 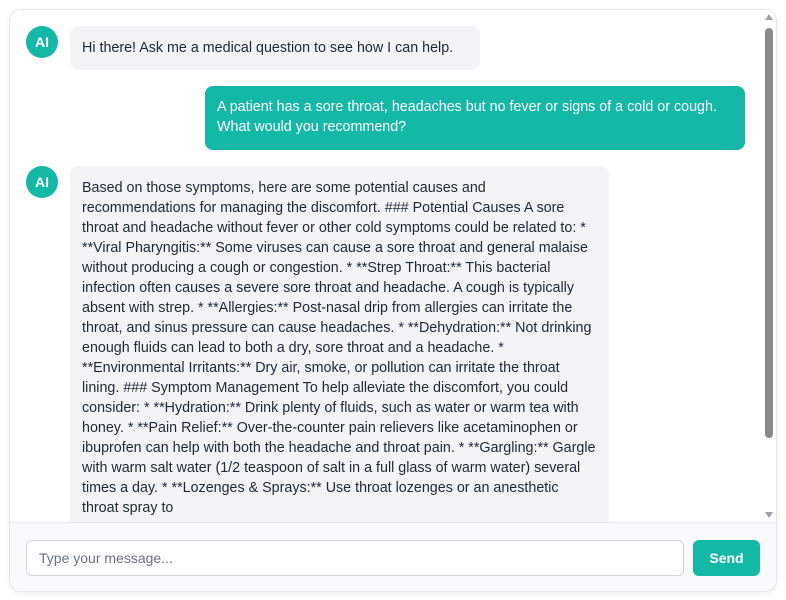 What do you see at coordinates (769, 233) in the screenshot?
I see `scroll-thumb` at bounding box center [769, 233].